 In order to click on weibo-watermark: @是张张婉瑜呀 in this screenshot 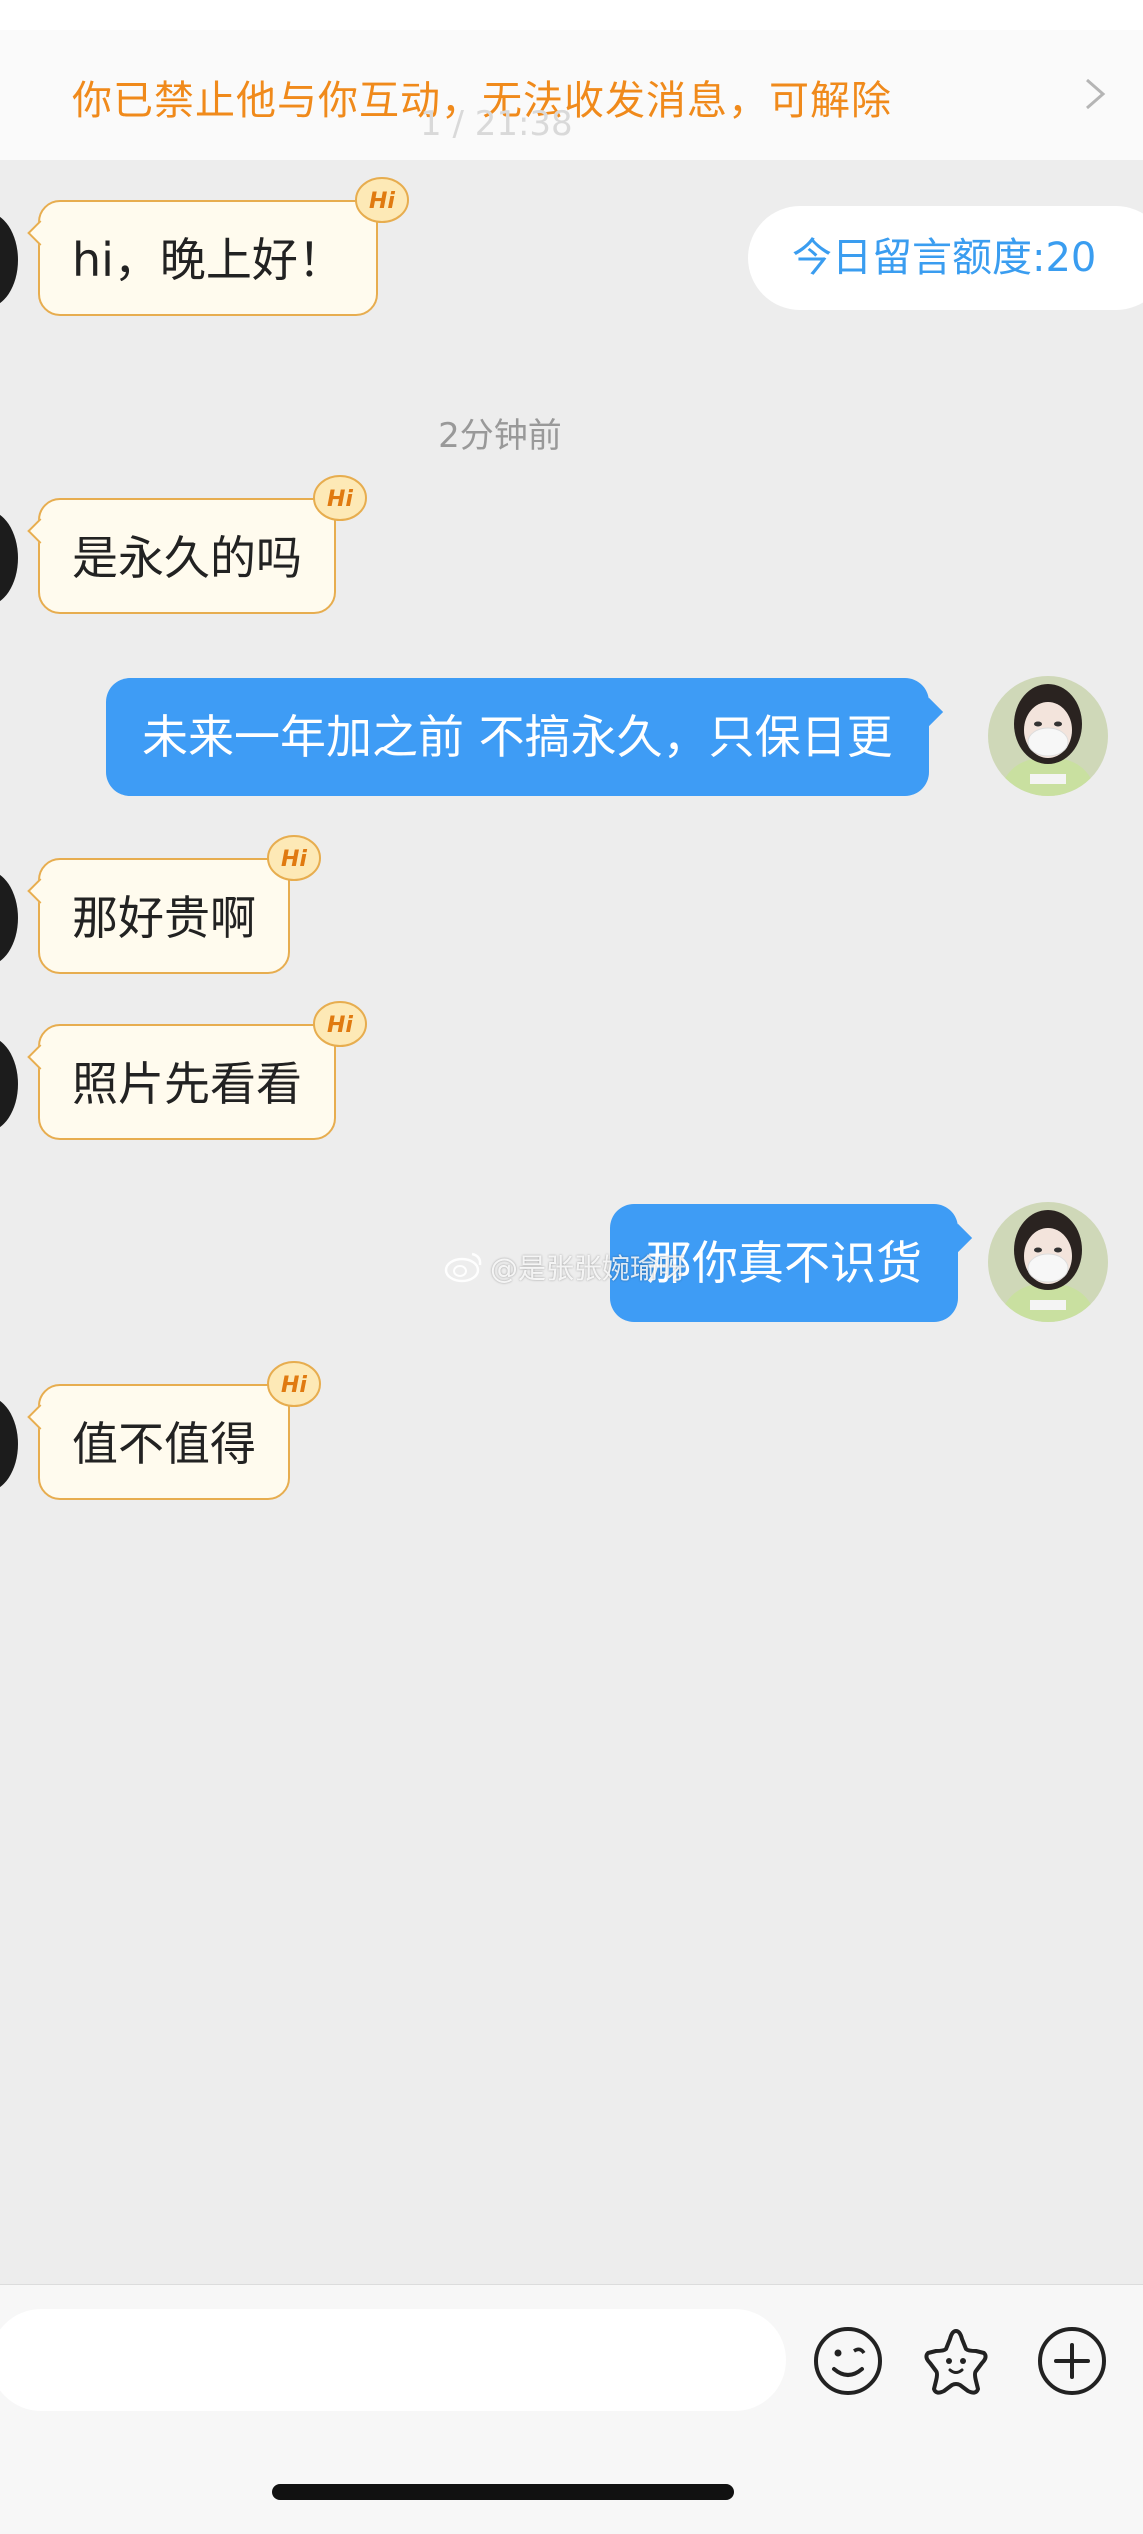, I will do `click(565, 1267)`.